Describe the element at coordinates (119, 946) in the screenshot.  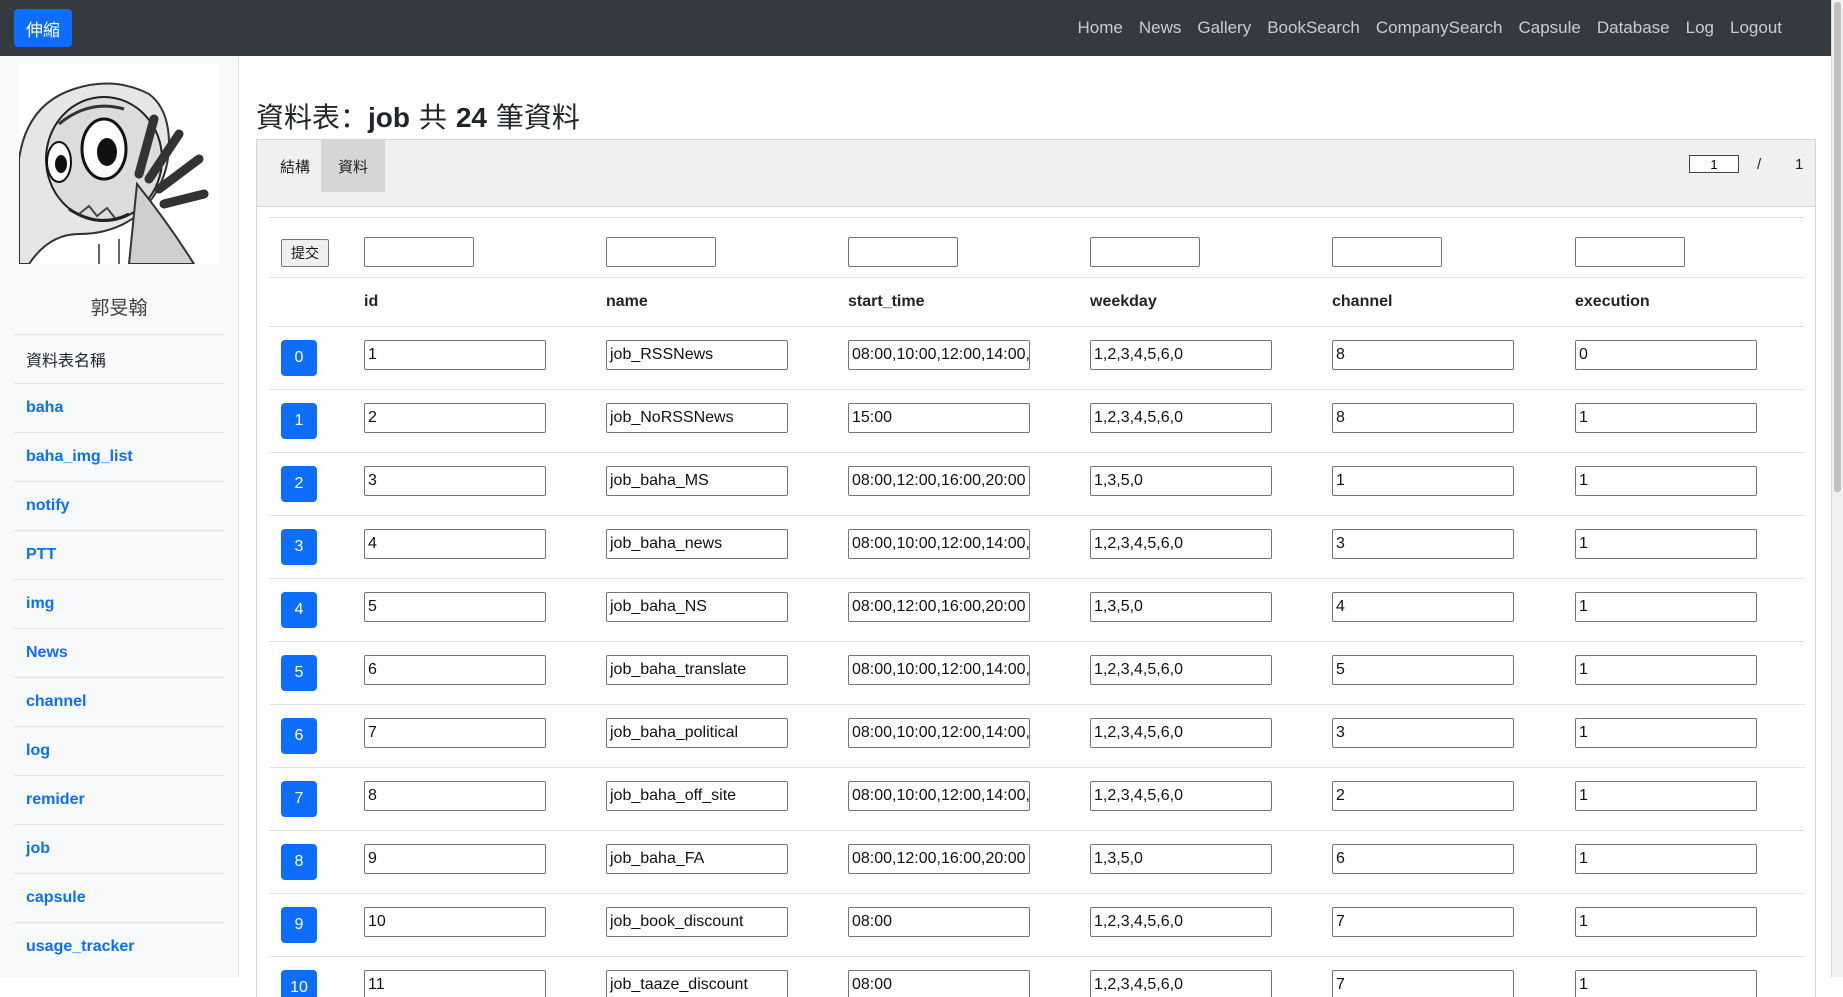
I see `sidebar-item-usage-tracker: usage_tracker` at that location.